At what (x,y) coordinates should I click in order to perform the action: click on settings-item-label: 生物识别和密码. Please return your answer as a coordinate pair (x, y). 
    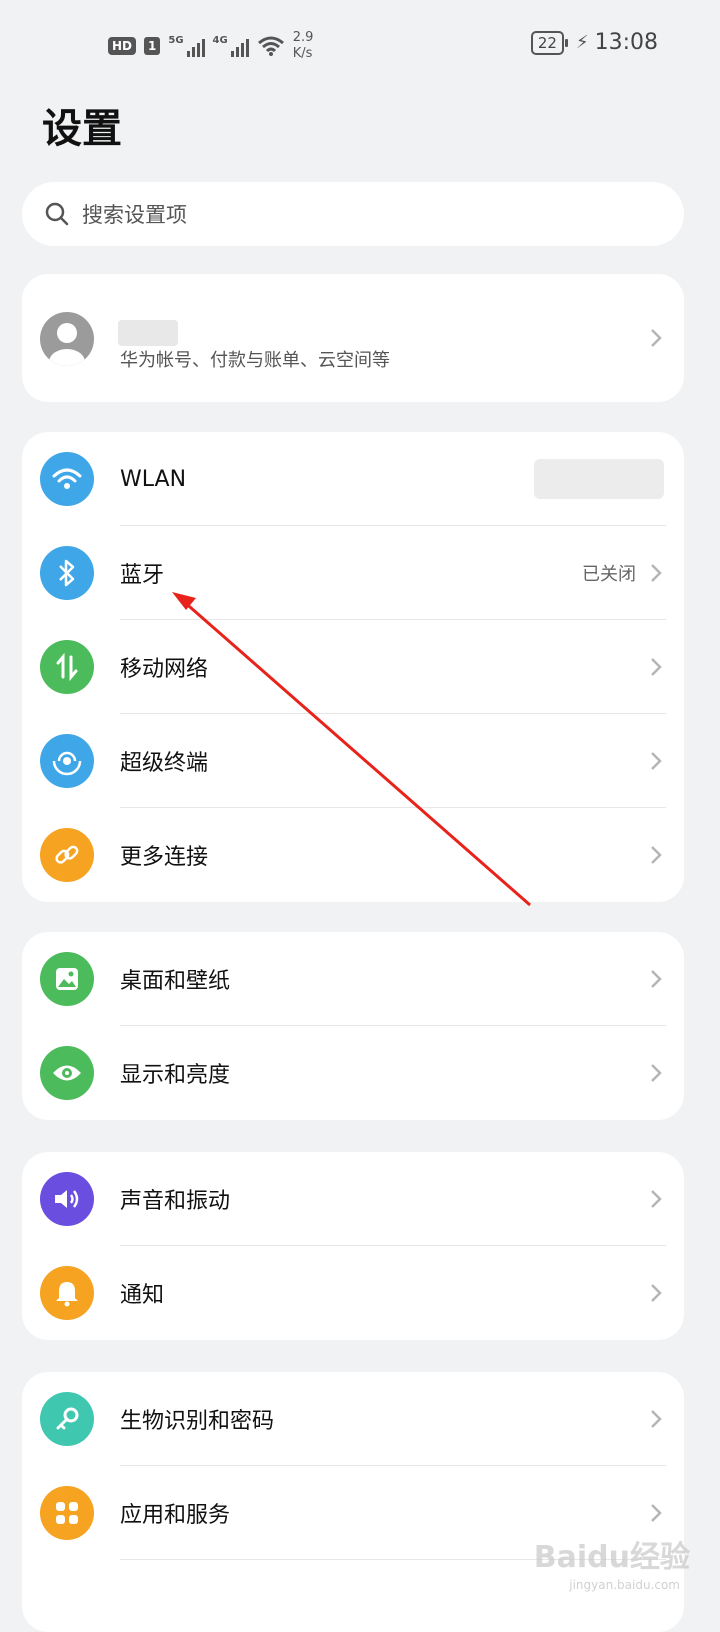
    Looking at the image, I should click on (197, 1421).